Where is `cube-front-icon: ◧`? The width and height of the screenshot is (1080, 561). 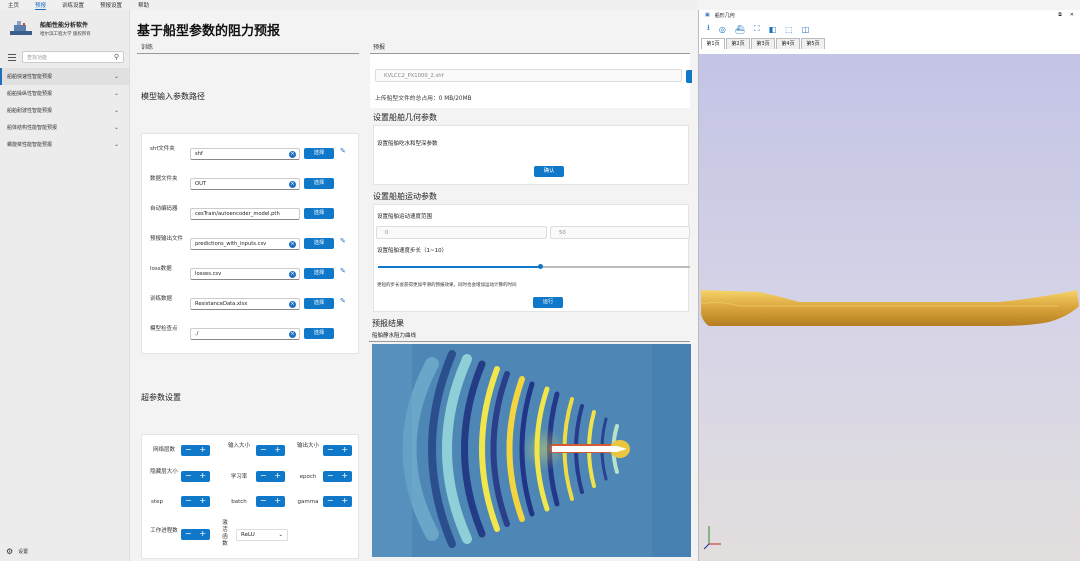
cube-front-icon: ◧ is located at coordinates (773, 29).